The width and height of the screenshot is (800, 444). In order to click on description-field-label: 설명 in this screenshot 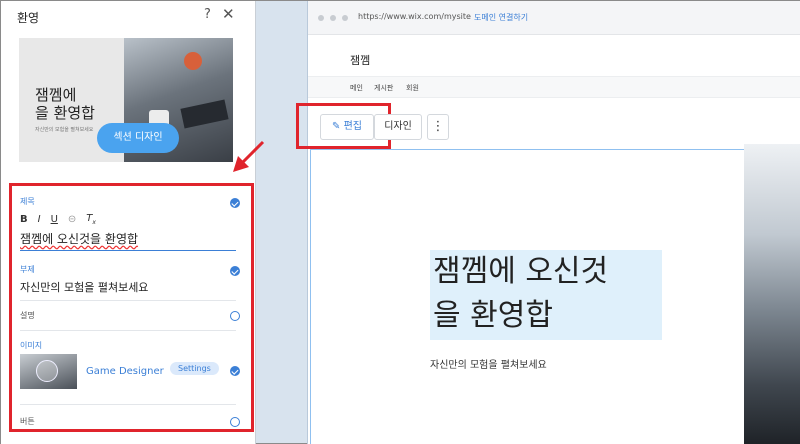, I will do `click(27, 315)`.